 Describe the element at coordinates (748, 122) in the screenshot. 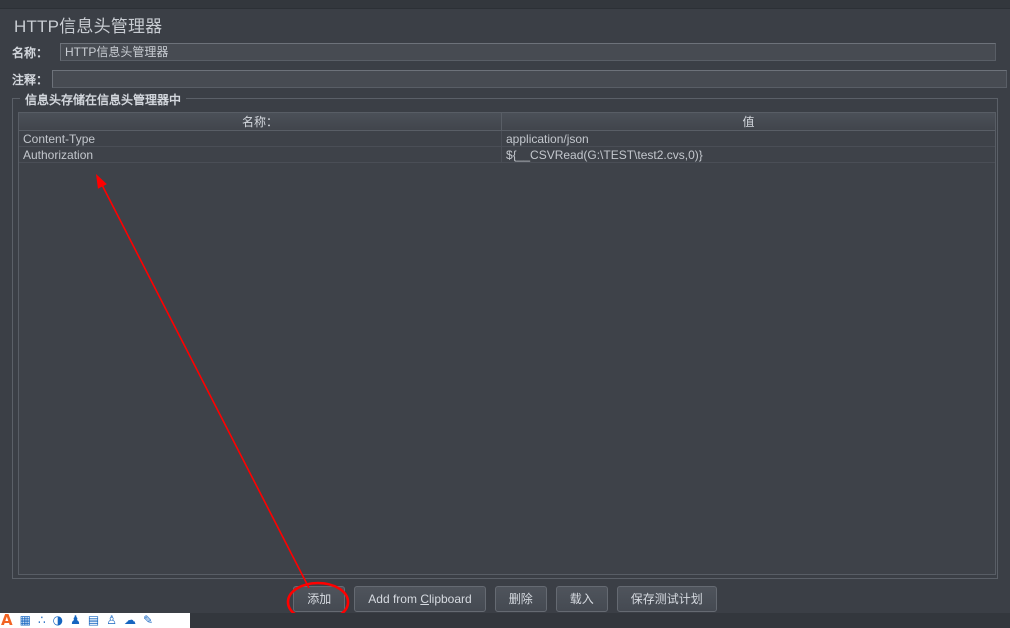

I see `column-header-value: 值` at that location.